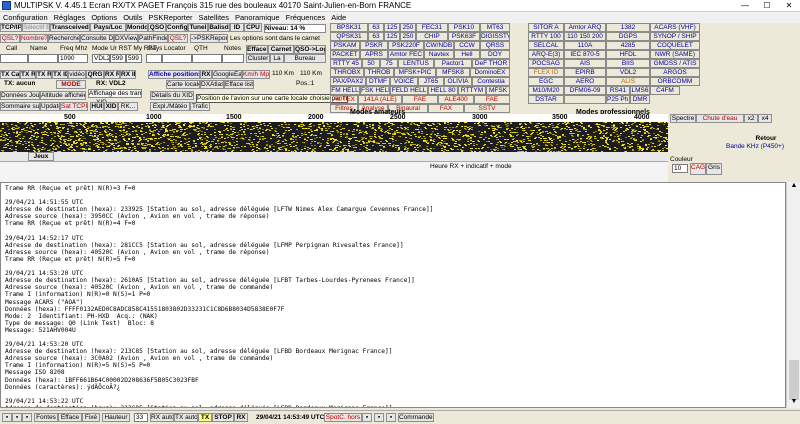 This screenshot has height=424, width=800. Describe the element at coordinates (492, 99) in the screenshot. I see `mode-fae2: FAE` at that location.